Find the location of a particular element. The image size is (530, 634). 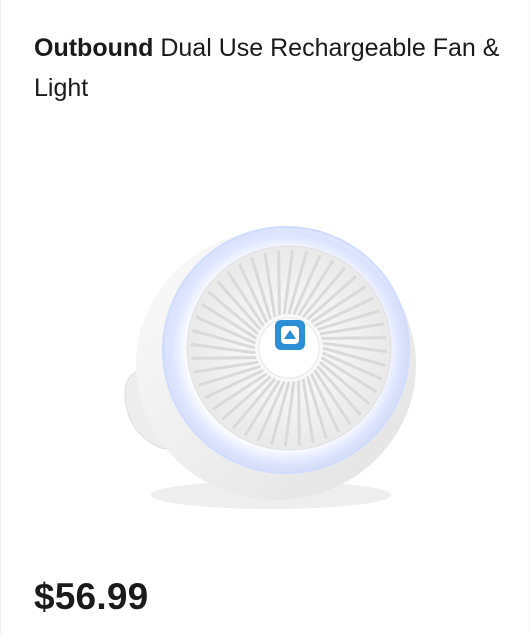

brand-badge-icon is located at coordinates (290, 335).